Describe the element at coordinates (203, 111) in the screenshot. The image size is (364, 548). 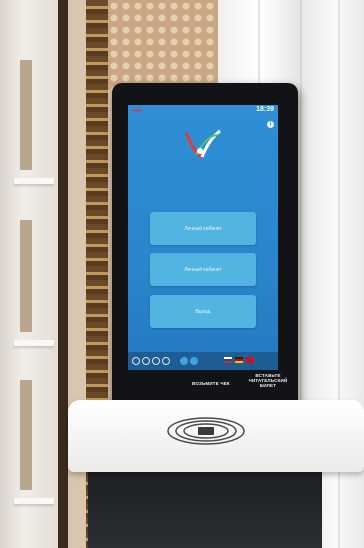
I see `status-bar: ▬▬ 18:39` at that location.